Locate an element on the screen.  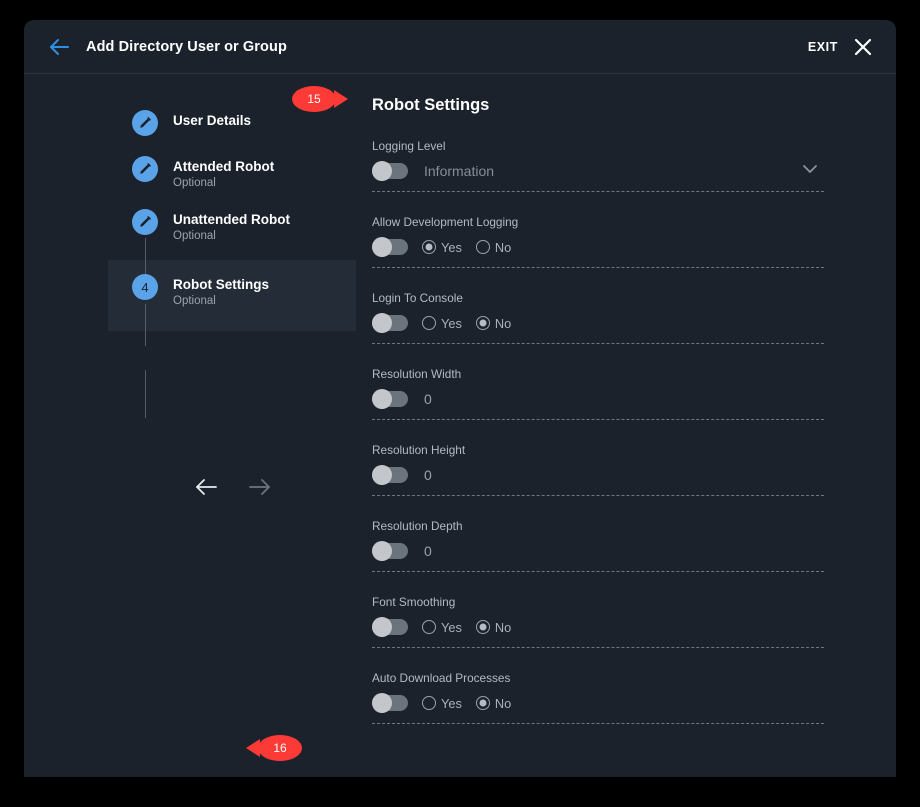
stepper-navigation is located at coordinates (233, 487).